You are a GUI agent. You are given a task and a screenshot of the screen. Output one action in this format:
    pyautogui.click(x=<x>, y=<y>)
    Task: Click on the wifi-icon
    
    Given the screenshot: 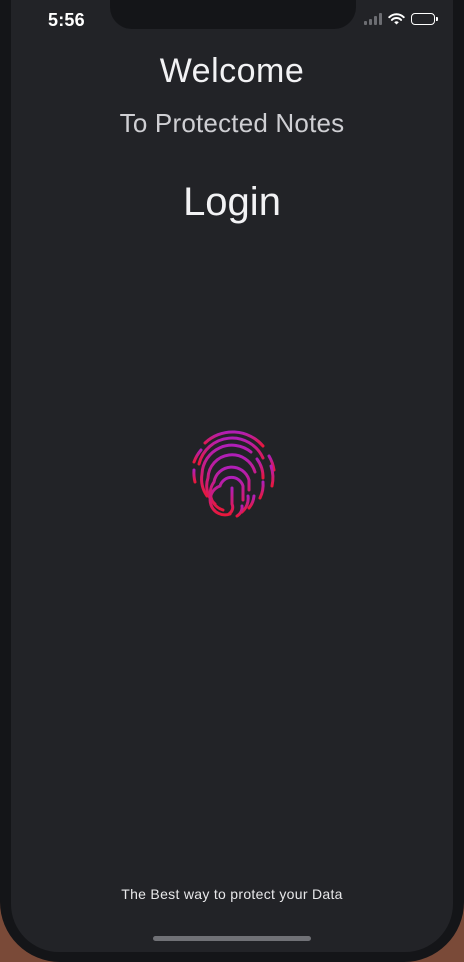 What is the action you would take?
    pyautogui.click(x=396, y=19)
    